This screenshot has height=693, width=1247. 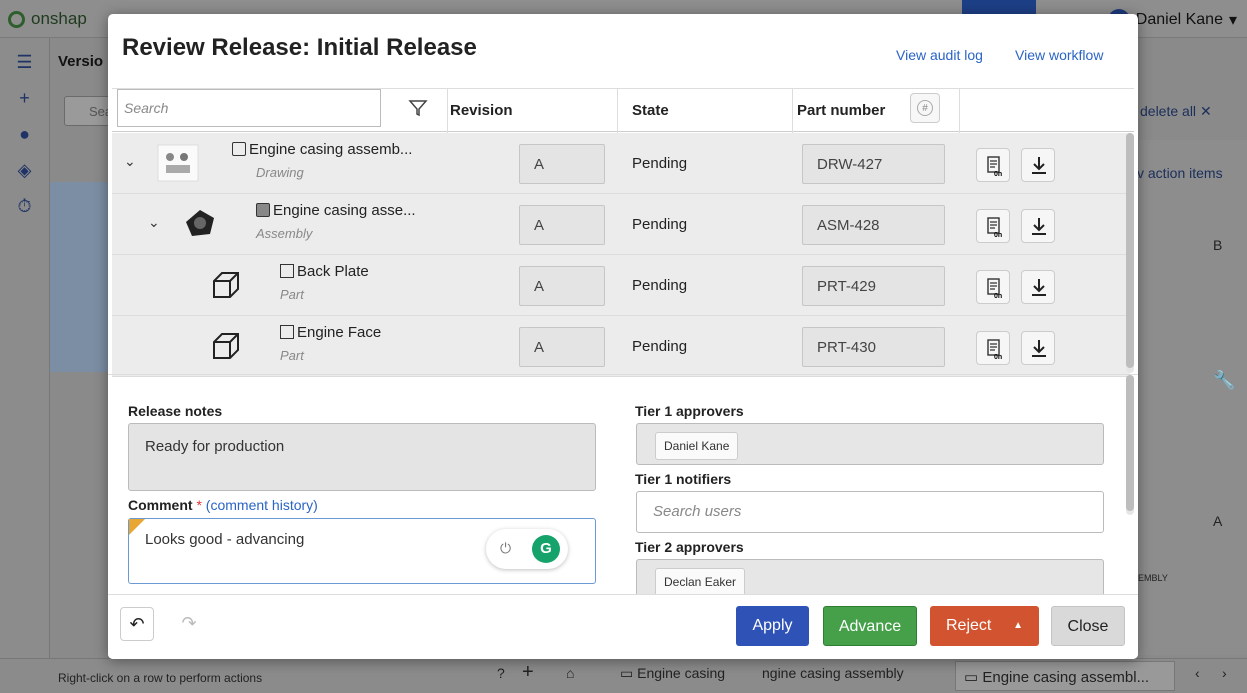 I want to click on tier1-notifiers-label: Tier 1 notifiers, so click(x=683, y=479).